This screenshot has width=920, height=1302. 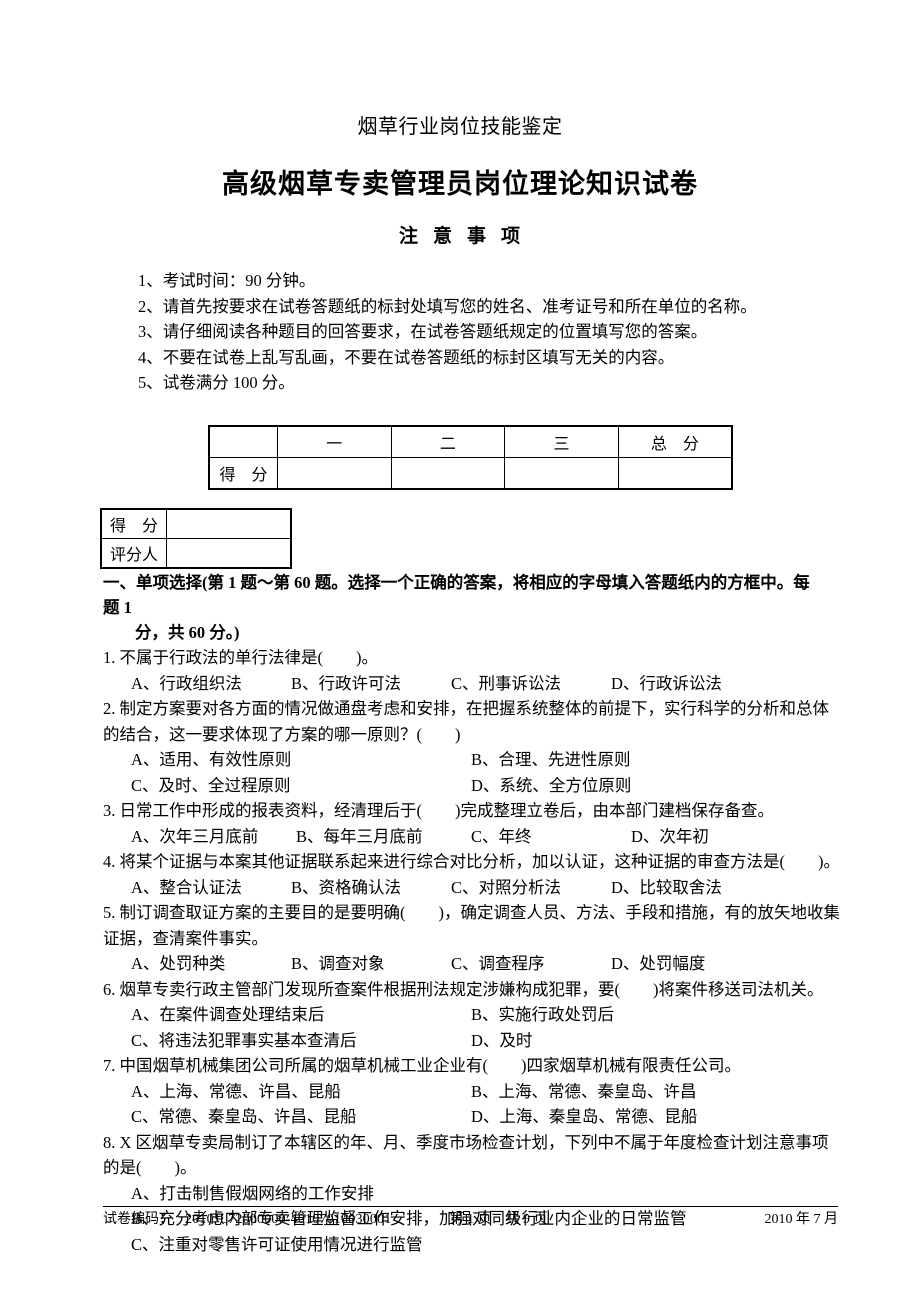 I want to click on option-row: A、上海、常德、许昌、昆船 B、上海、常德、秦皇岛、许昌, so click(x=460, y=1092).